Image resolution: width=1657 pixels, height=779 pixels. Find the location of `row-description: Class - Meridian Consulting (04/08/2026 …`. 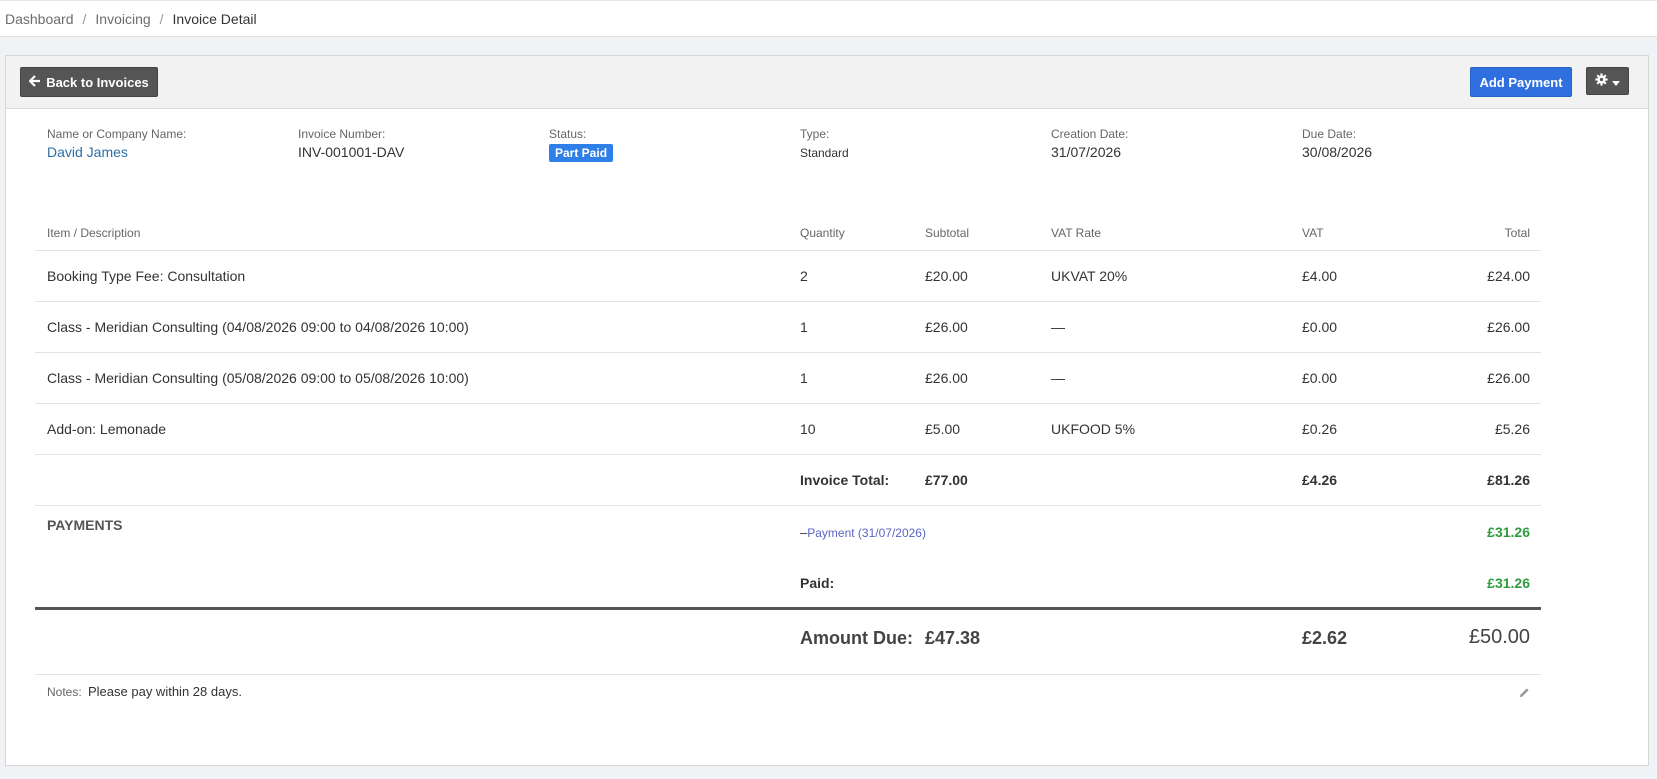

row-description: Class - Meridian Consulting (04/08/2026 … is located at coordinates (258, 327).